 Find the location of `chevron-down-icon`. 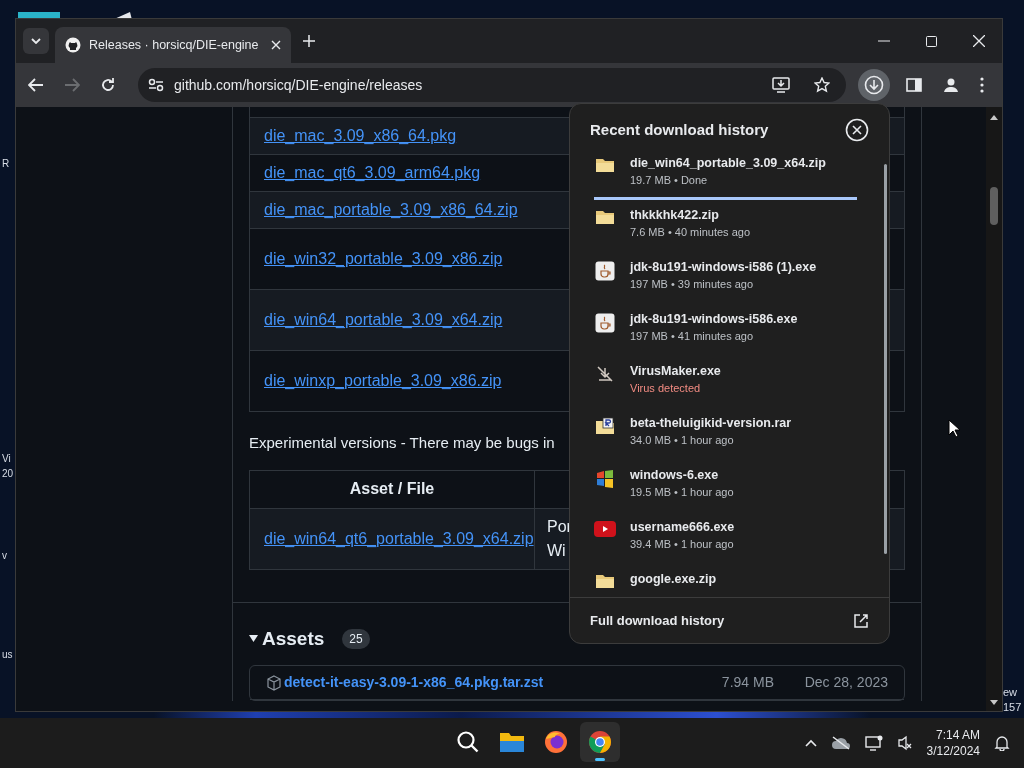

chevron-down-icon is located at coordinates (36, 41).